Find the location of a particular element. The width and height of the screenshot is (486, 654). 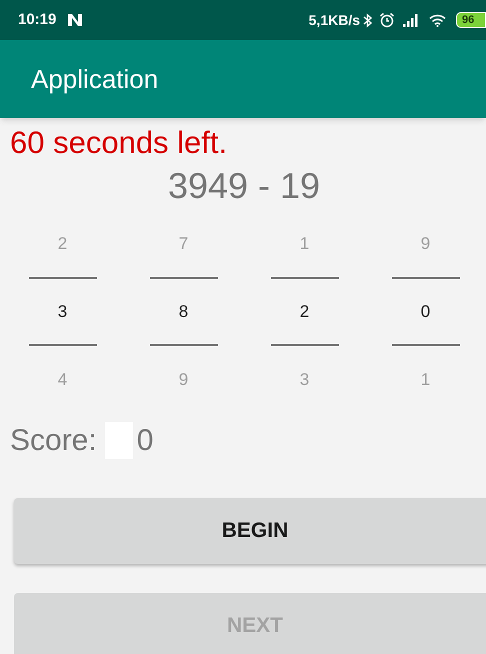

picker-value: 0 is located at coordinates (425, 311).